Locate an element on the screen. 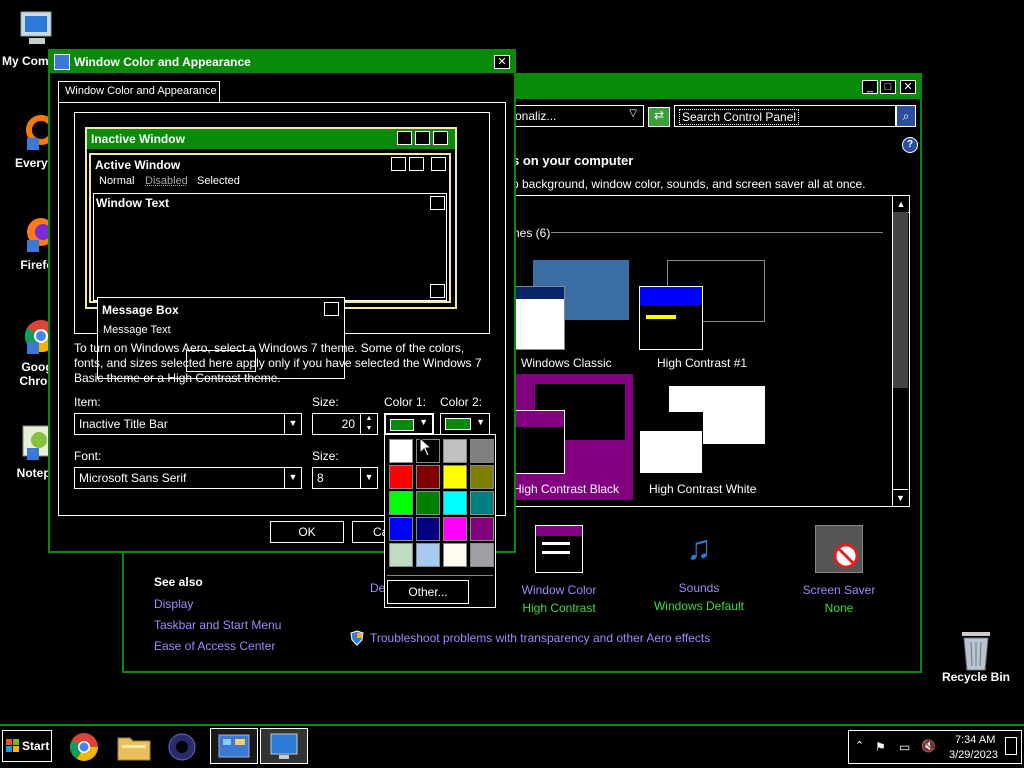 The width and height of the screenshot is (1024, 768). help-icon: ? is located at coordinates (910, 145).